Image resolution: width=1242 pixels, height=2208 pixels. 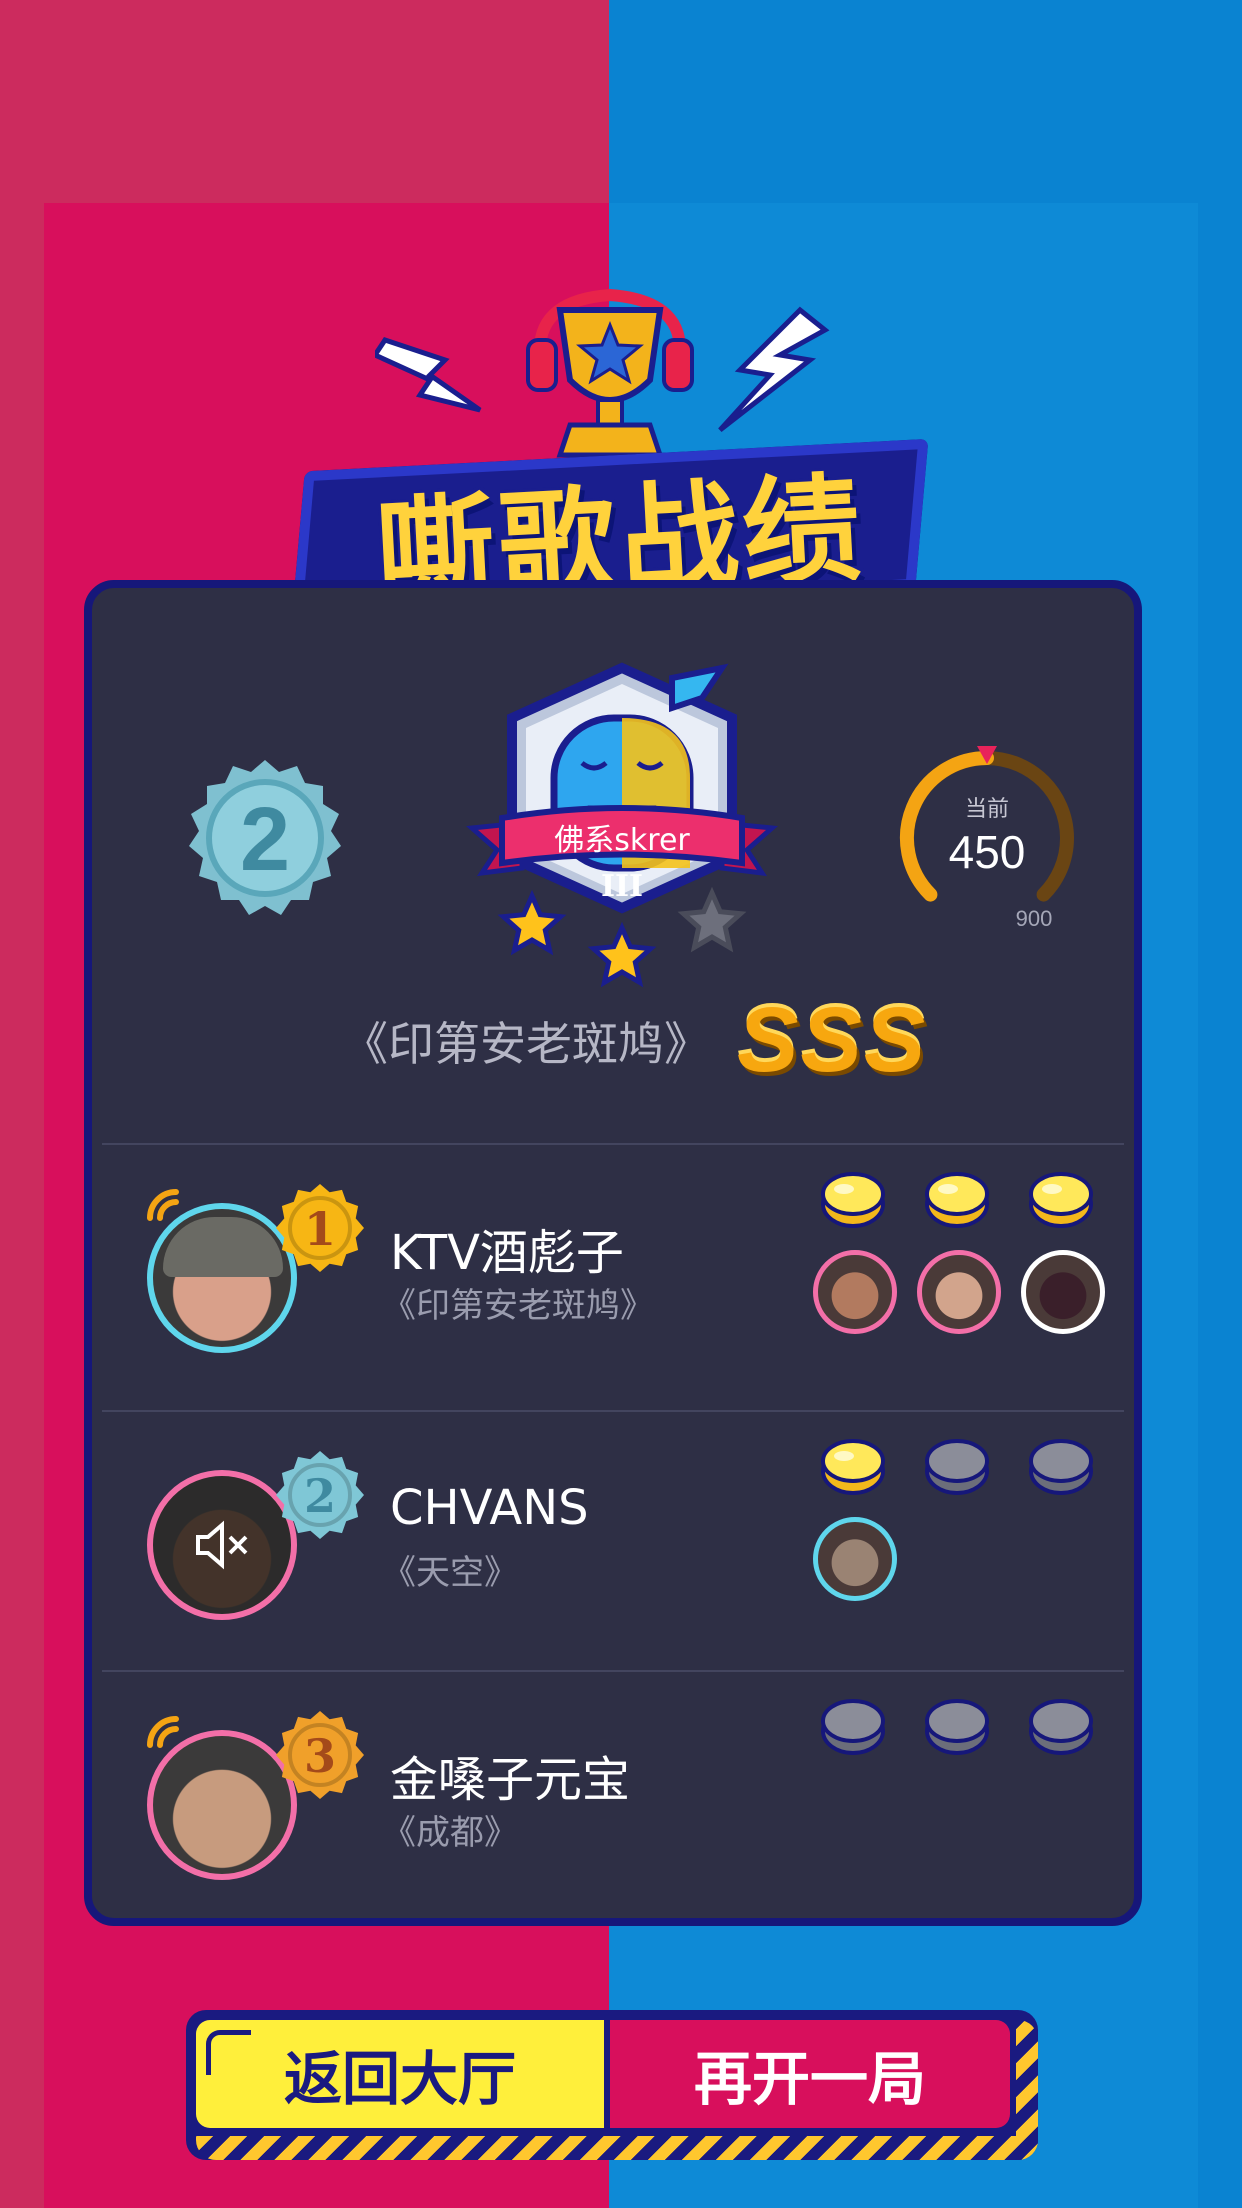 I want to click on gauge-max: 900, so click(x=1034, y=918).